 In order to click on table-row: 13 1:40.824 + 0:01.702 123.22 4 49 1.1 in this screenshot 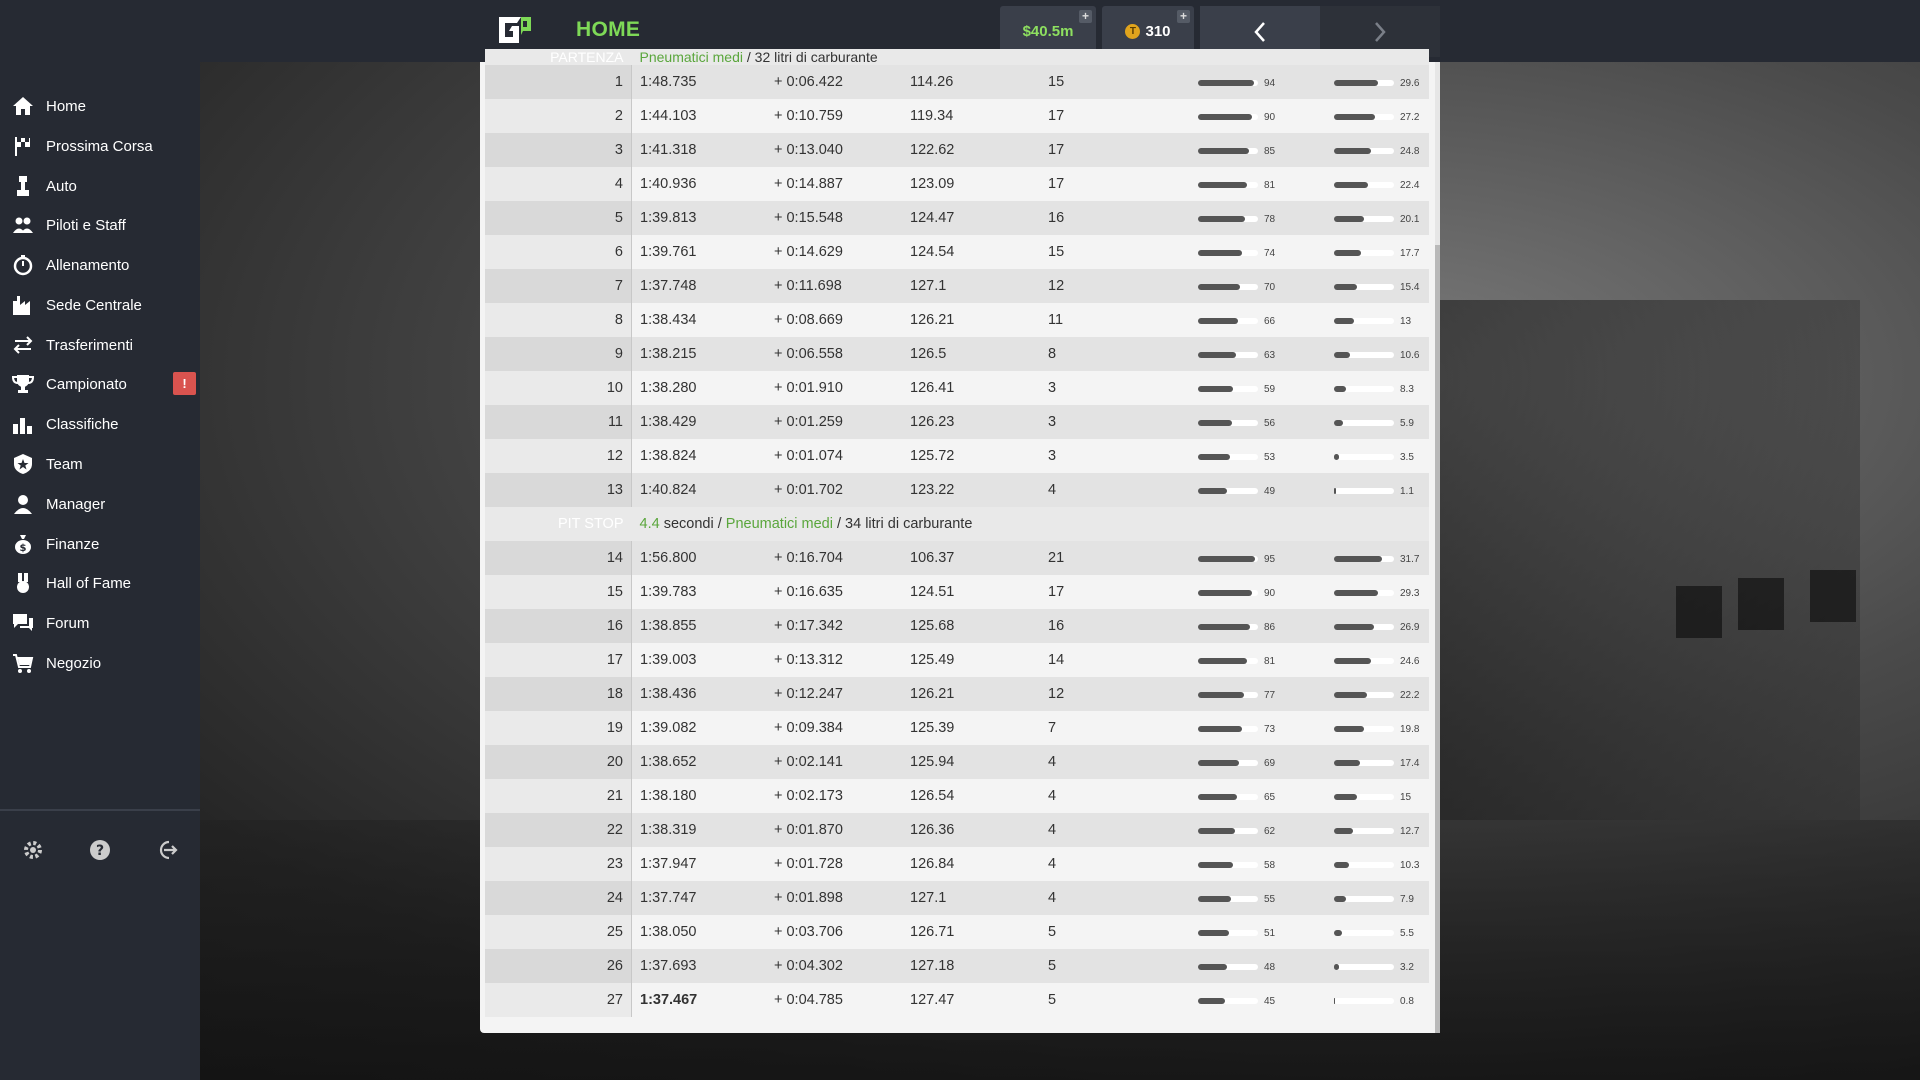, I will do `click(957, 490)`.